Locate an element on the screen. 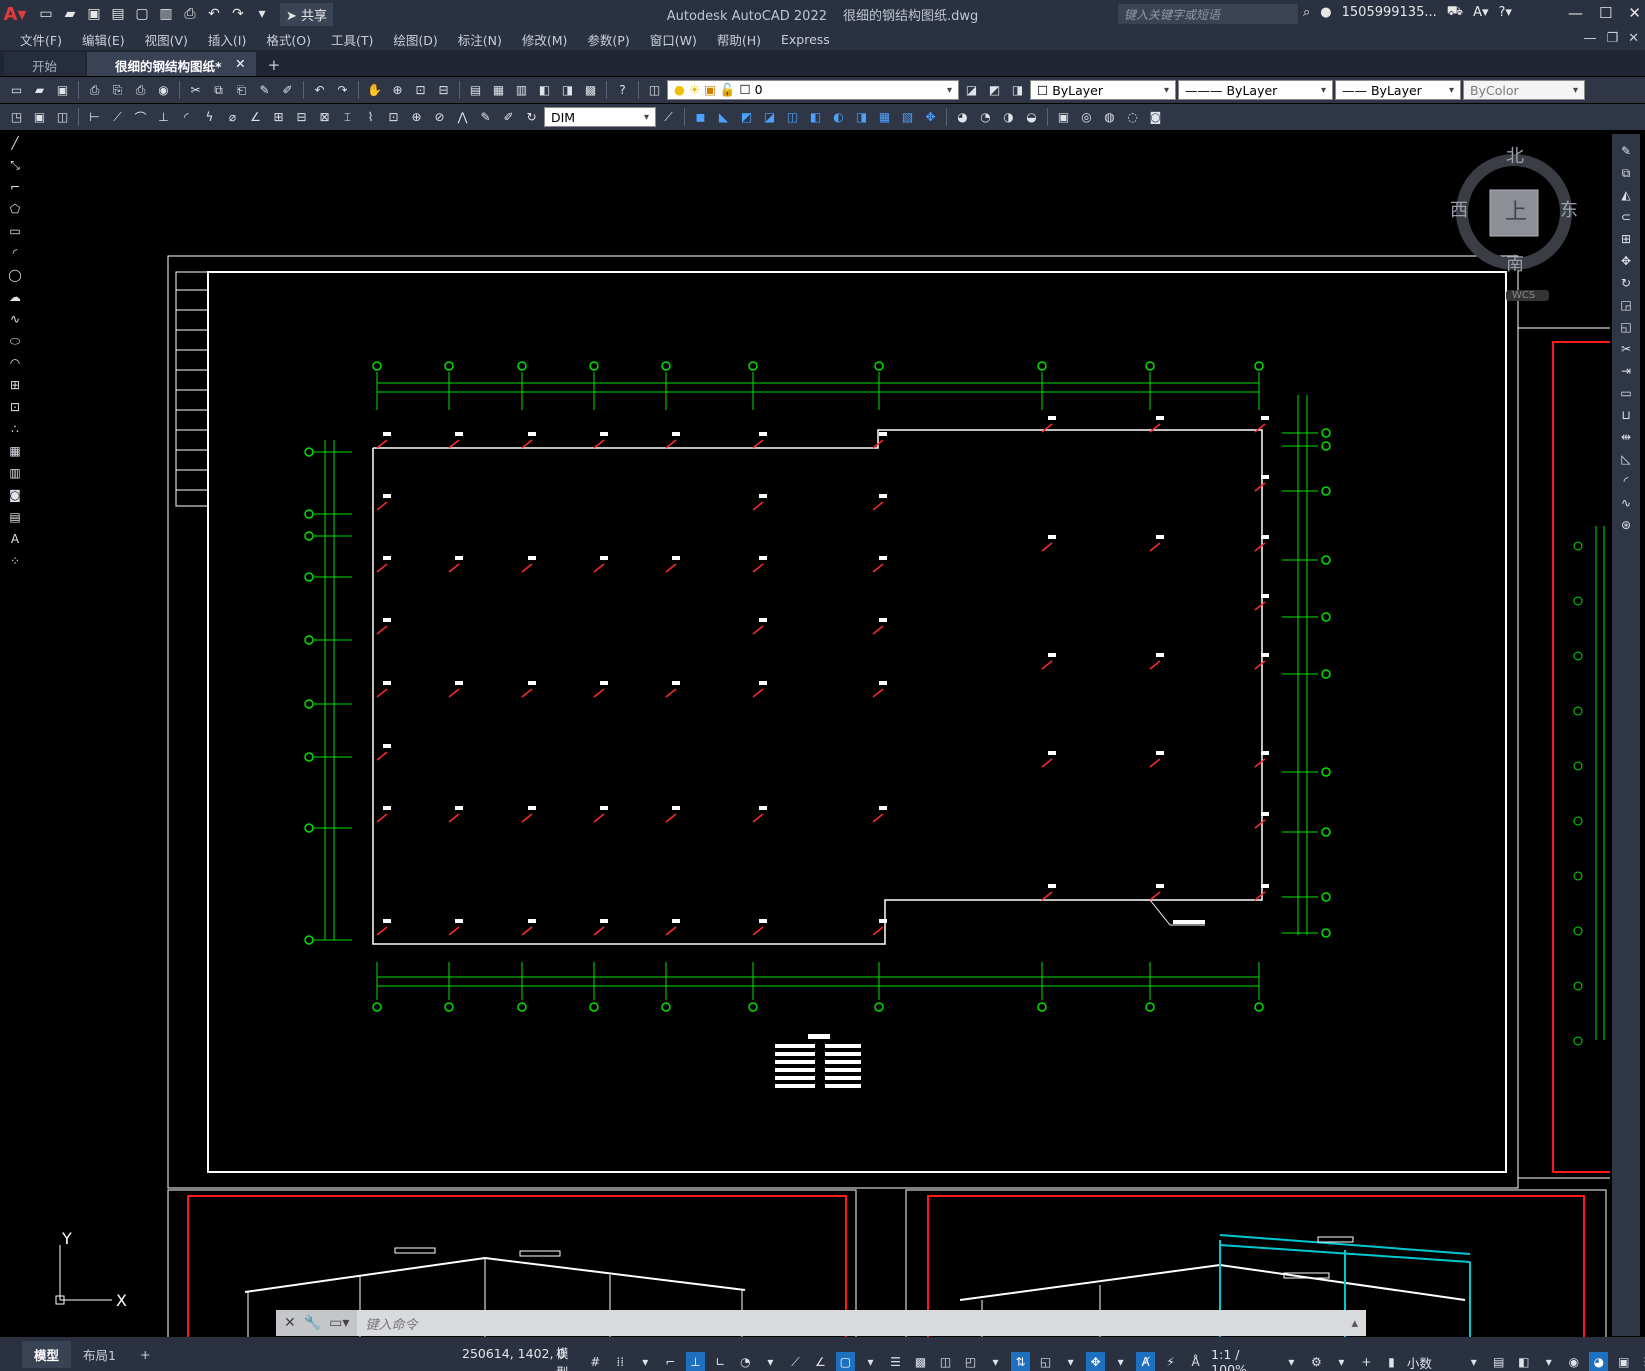  layer-walk-icon: ◫ is located at coordinates (62, 117).